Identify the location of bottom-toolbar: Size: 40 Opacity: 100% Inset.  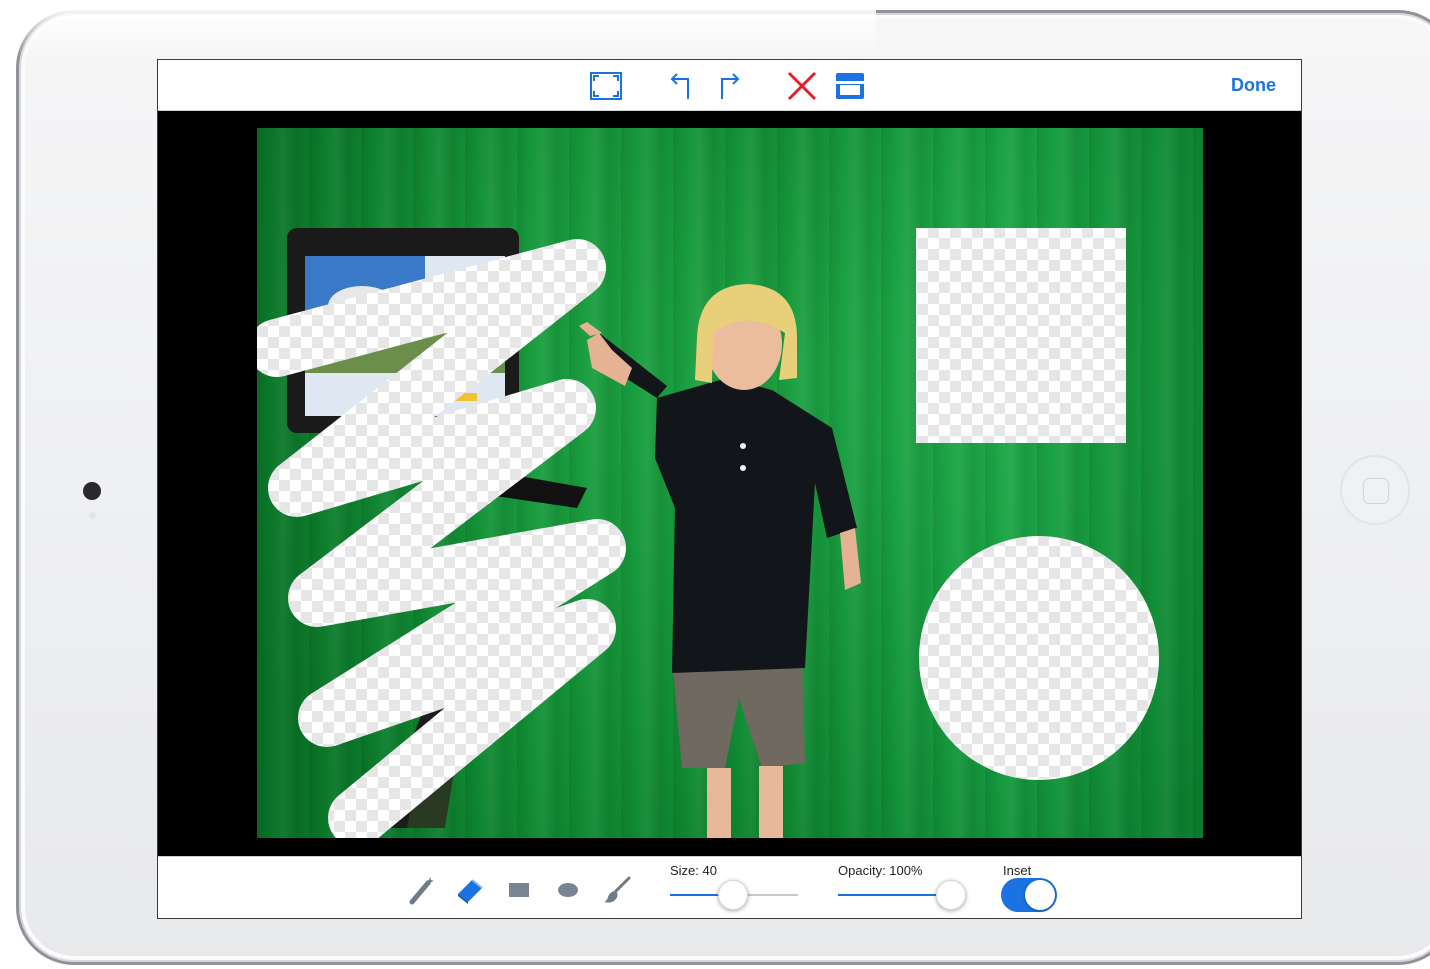
(729, 887).